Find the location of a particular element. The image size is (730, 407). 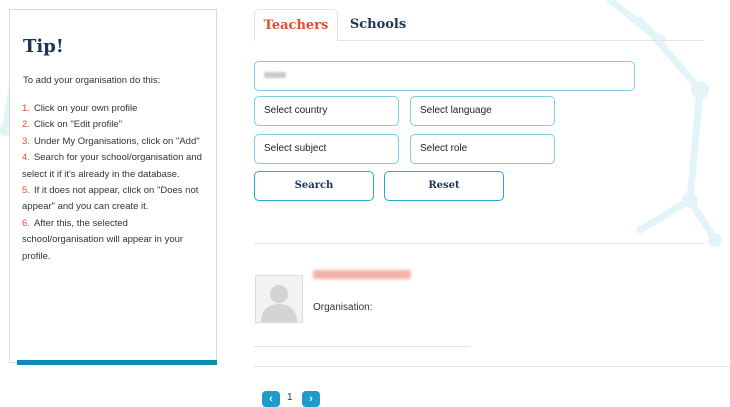

tip-intro: To add your organisation do this: is located at coordinates (92, 80).